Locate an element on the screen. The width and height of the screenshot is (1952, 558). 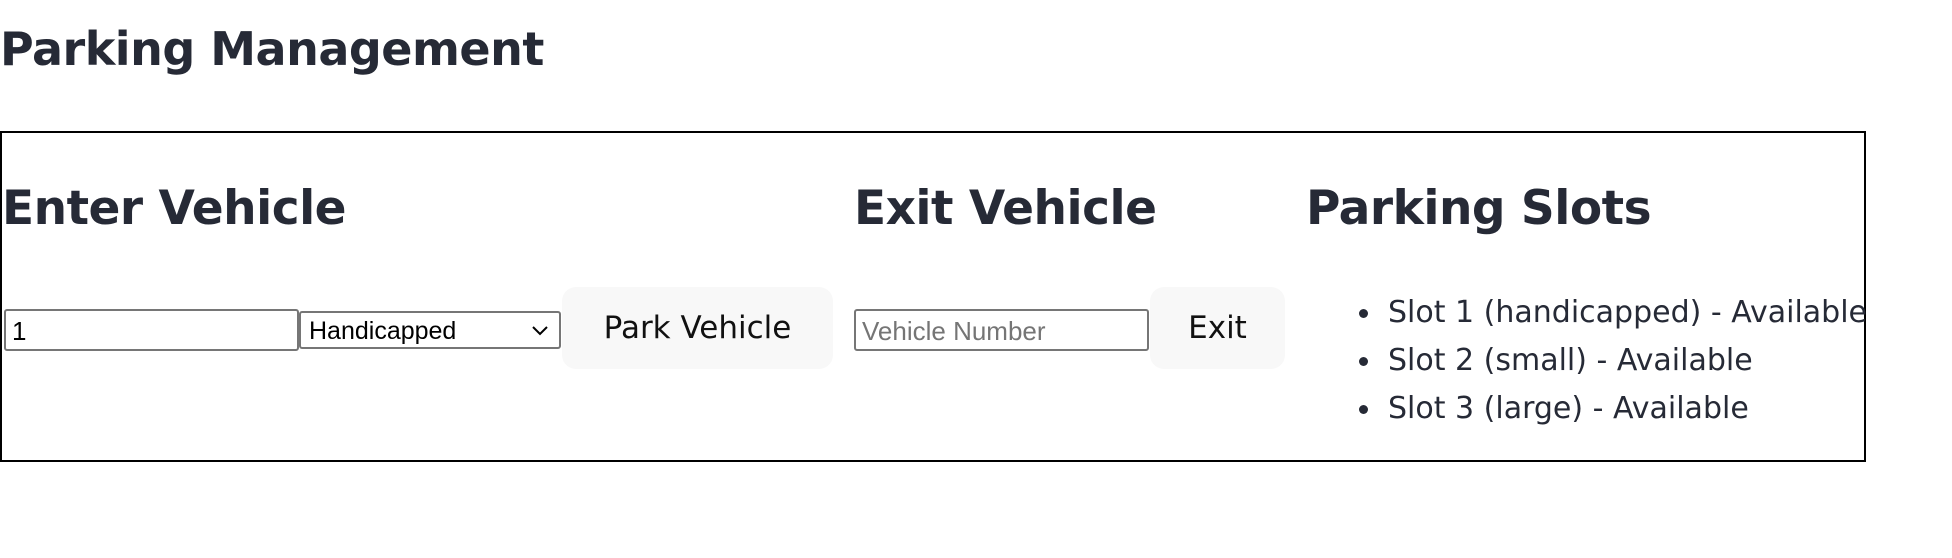
slot-item: Slot 1 (handicapped) - Available is located at coordinates (1598, 313).